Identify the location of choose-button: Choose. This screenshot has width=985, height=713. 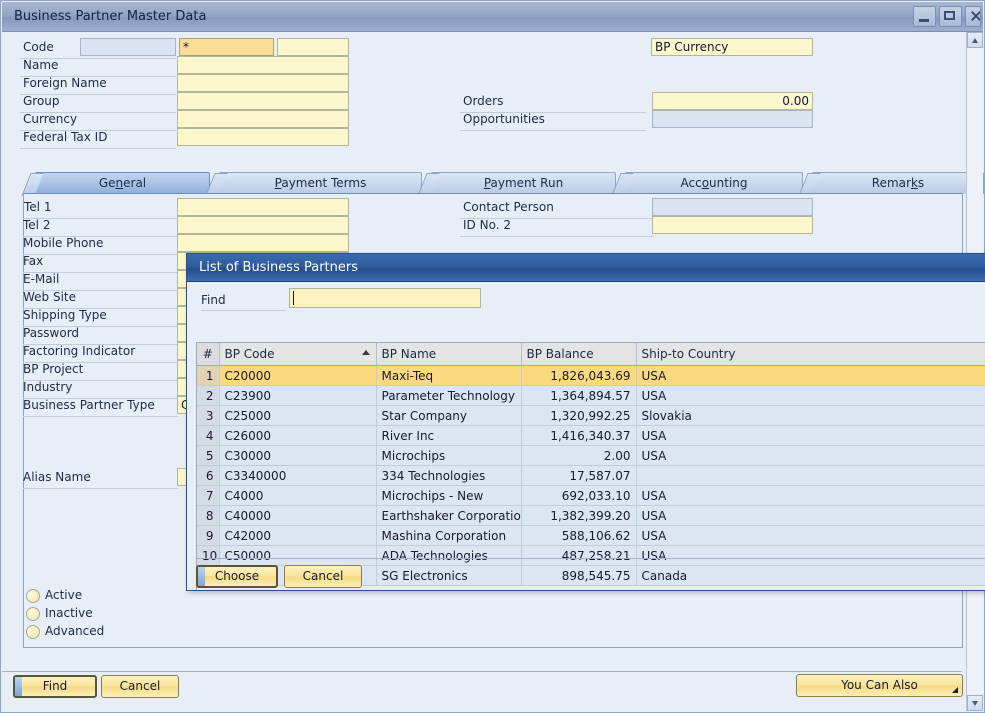
(237, 576).